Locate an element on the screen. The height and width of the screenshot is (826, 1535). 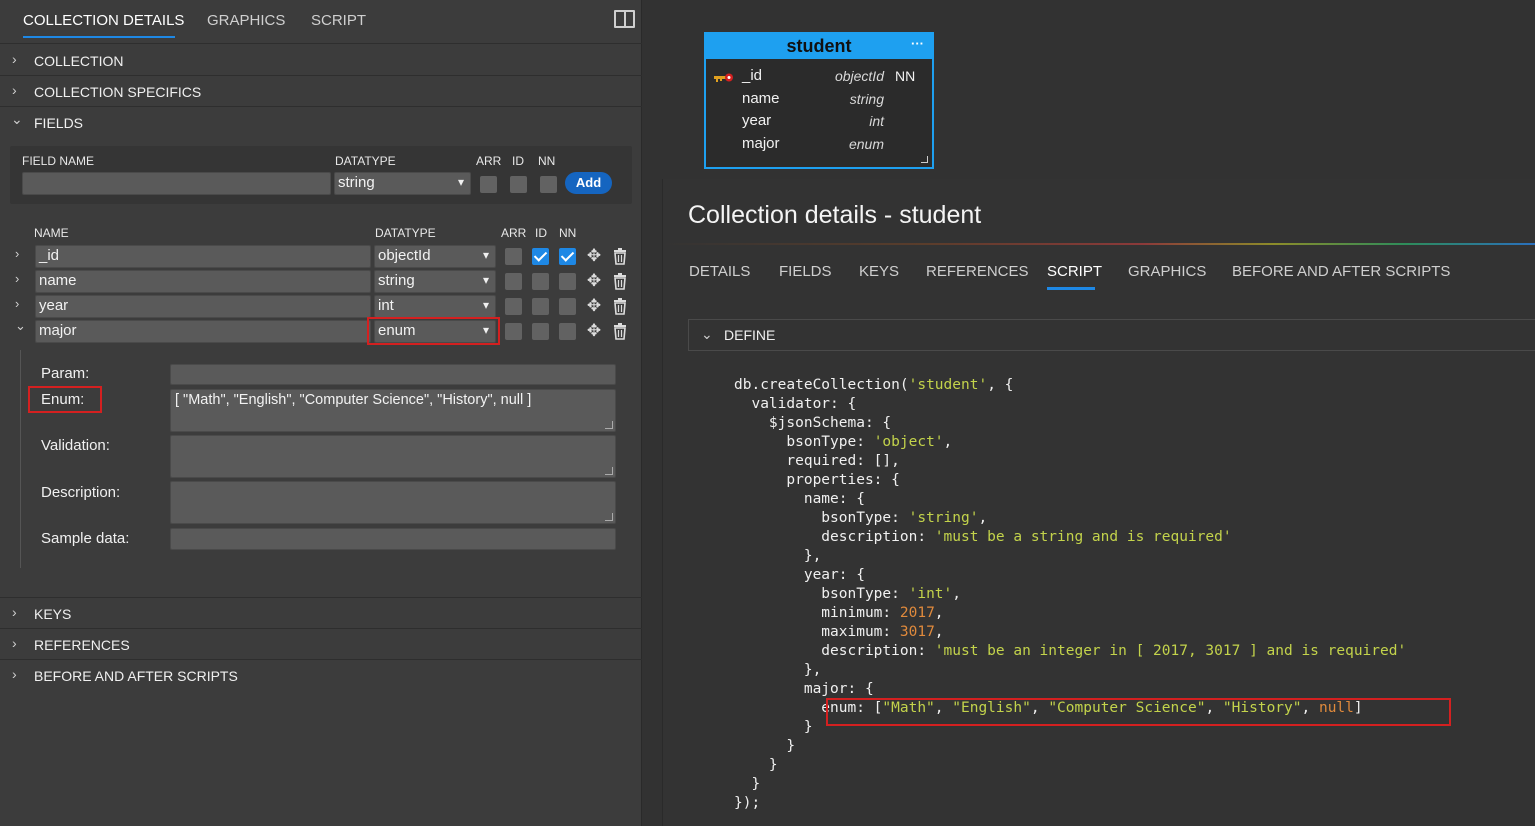
code-text: year: { is located at coordinates (799, 575).